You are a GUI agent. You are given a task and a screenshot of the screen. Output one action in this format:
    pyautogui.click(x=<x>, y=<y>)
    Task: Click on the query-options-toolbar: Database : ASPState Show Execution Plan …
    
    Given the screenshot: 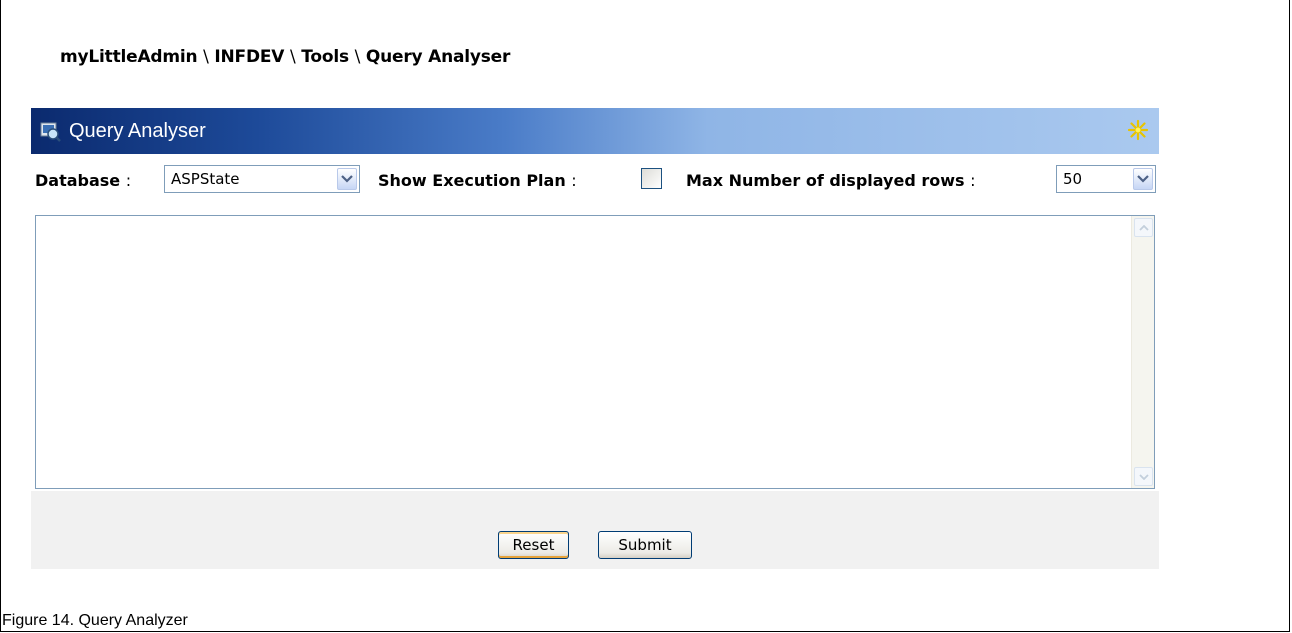 What is the action you would take?
    pyautogui.click(x=595, y=181)
    